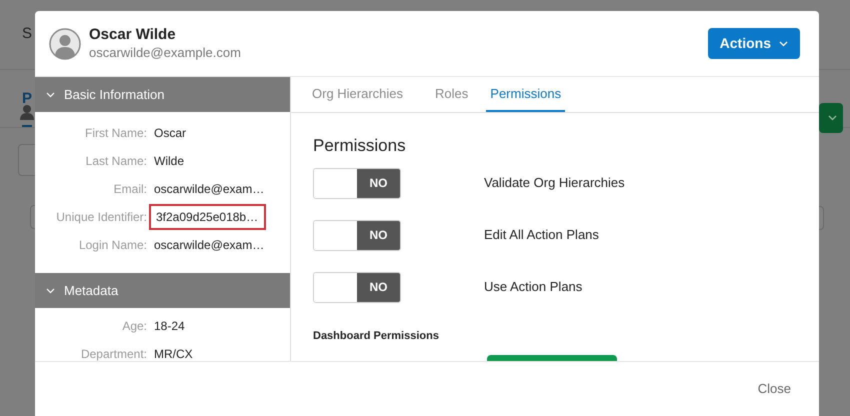 This screenshot has height=416, width=850. Describe the element at coordinates (134, 326) in the screenshot. I see `field-label: Age:` at that location.